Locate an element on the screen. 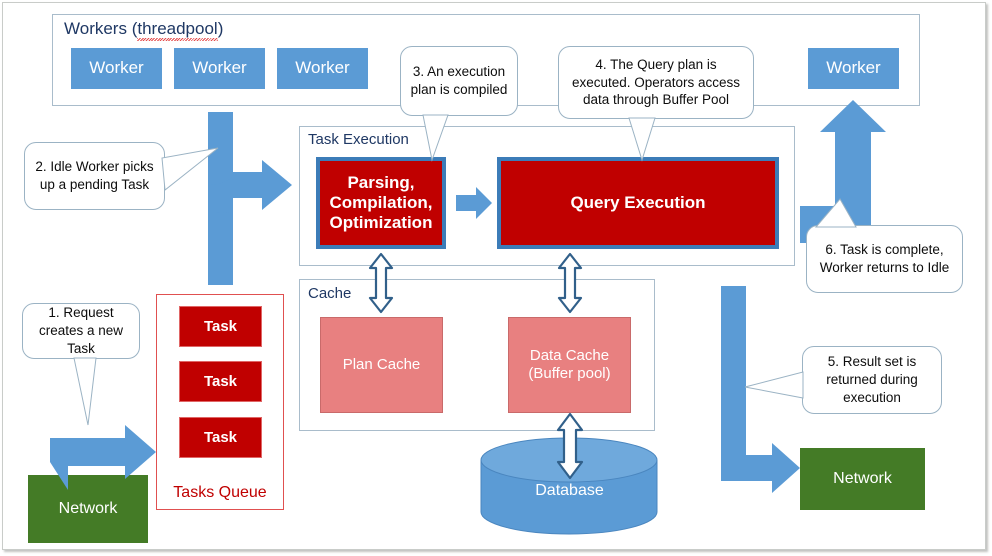 The height and width of the screenshot is (556, 992). query-execution-box: Query Execution is located at coordinates (638, 203).